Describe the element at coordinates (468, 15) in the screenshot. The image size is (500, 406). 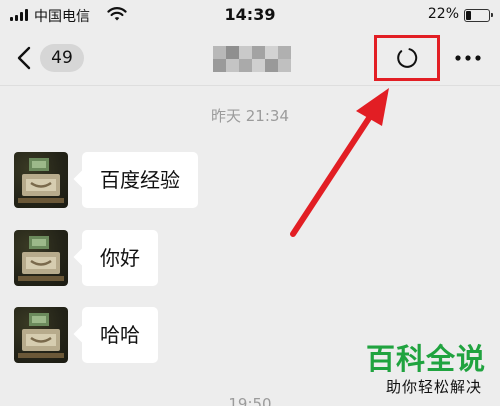
I see `battery-level-fill` at that location.